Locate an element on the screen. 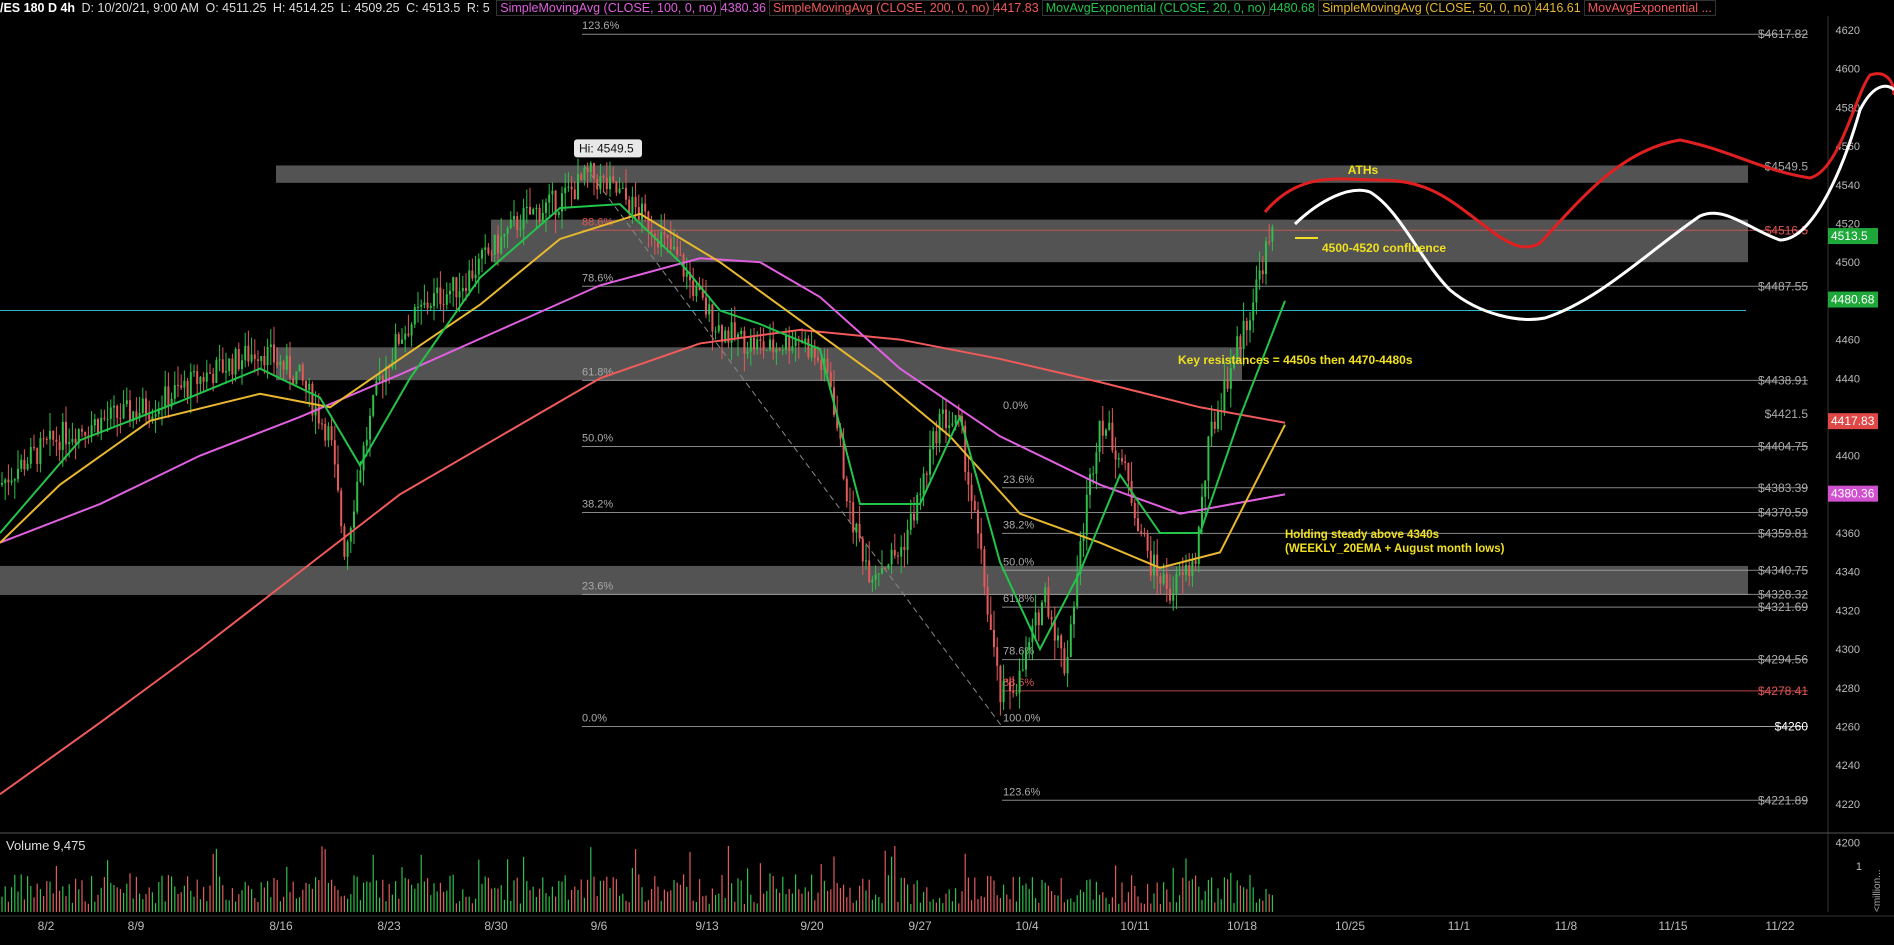 The image size is (1894, 945). fib-small-label-0: 0.0% is located at coordinates (1015, 406).